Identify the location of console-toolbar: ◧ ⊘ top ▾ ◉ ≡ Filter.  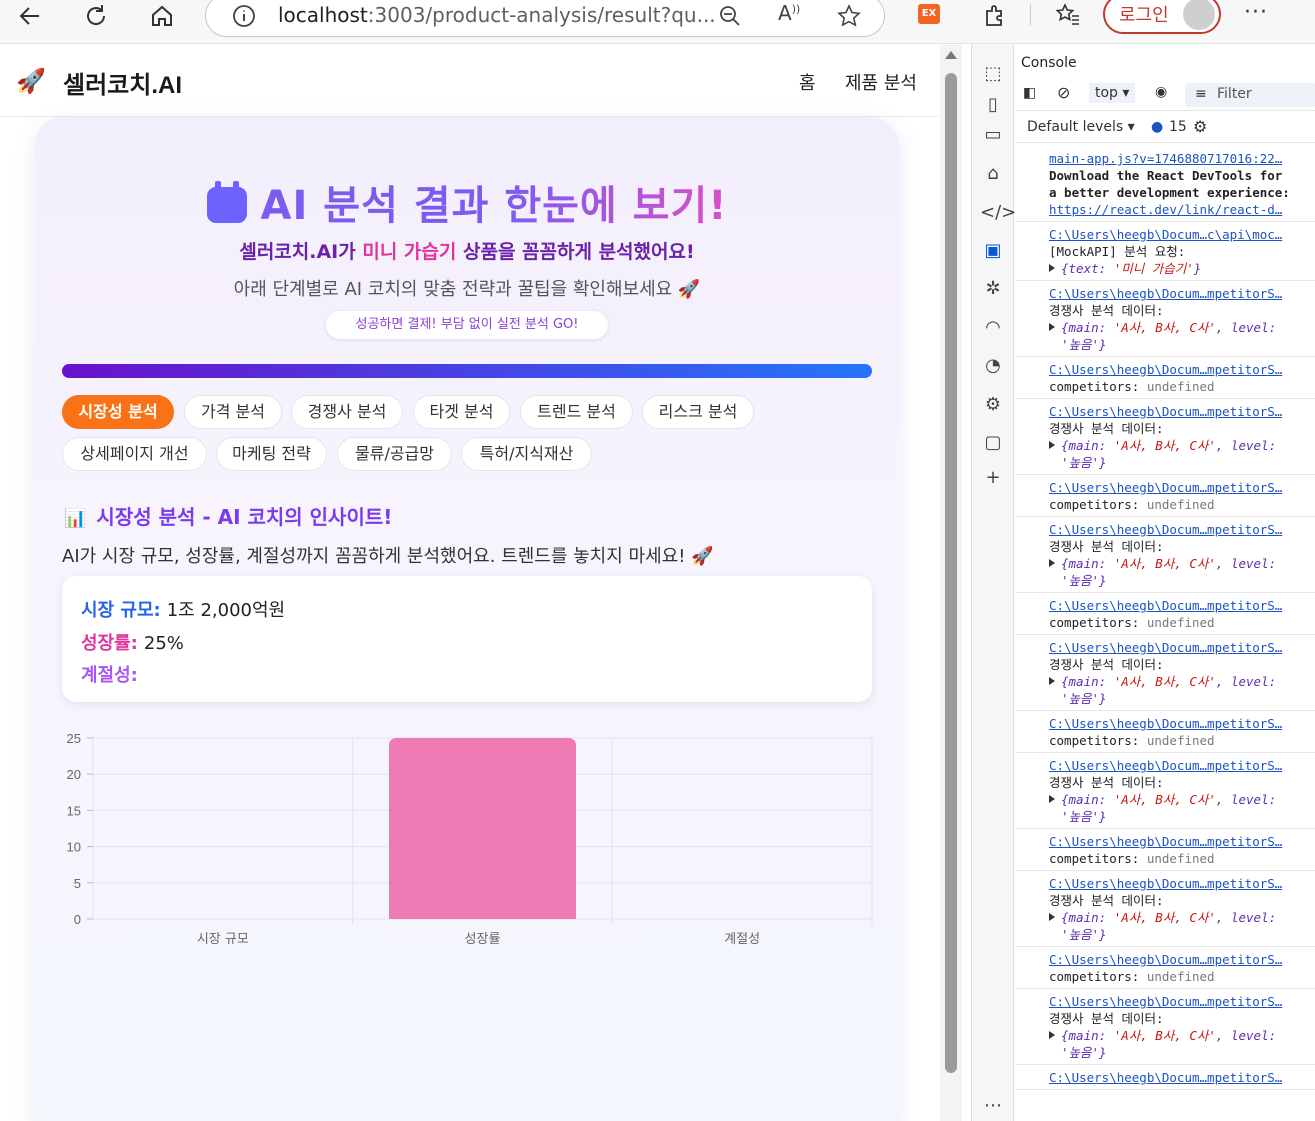
(1165, 95).